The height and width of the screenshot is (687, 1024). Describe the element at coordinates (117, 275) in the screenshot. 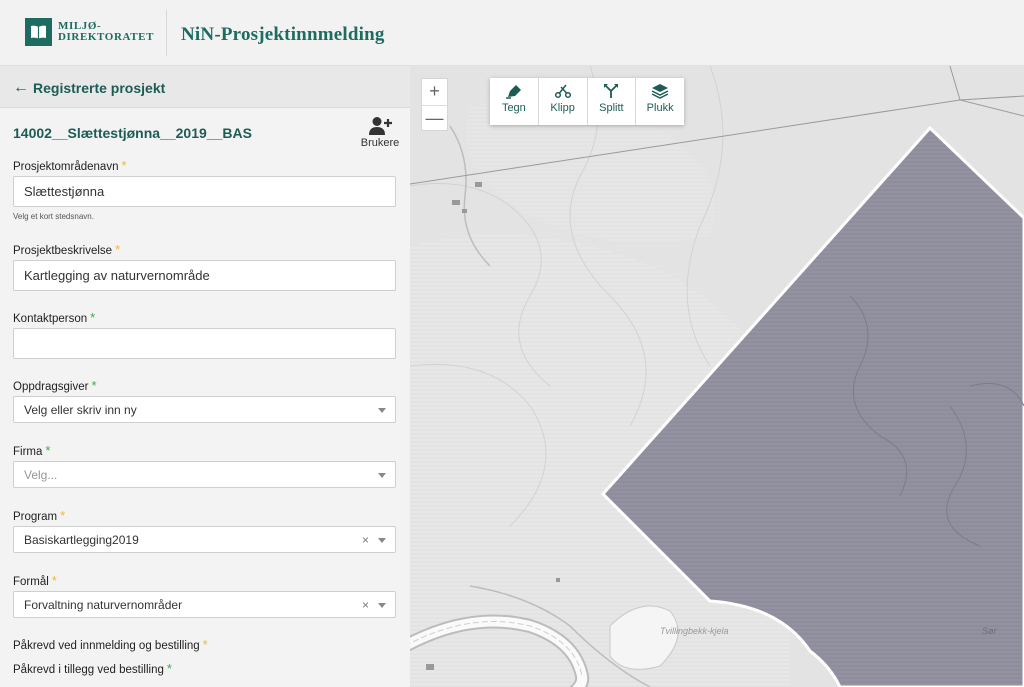

I see `description-value: Kartlegging av naturvernområde` at that location.